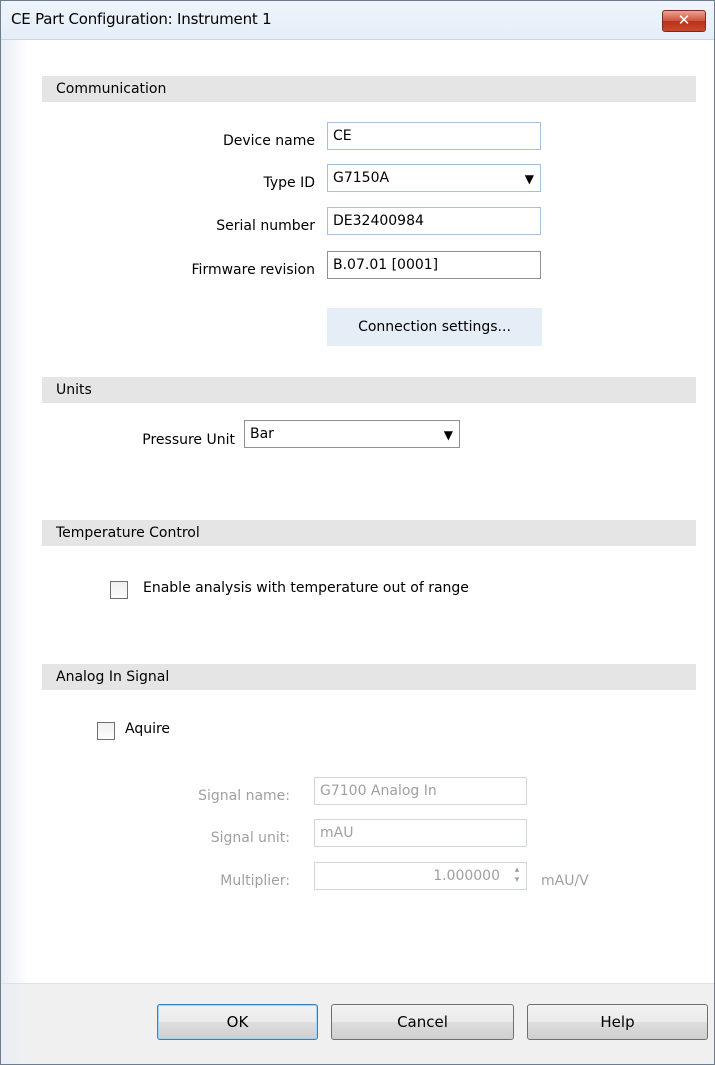  I want to click on multiplier-field: 1.000000 ▴ ▾, so click(420, 876).